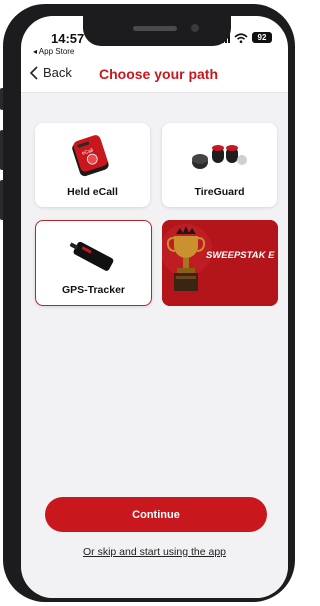 Image resolution: width=320 pixels, height=606 pixels. I want to click on back-to-app-store-link: ◂ App Store, so click(53, 51).